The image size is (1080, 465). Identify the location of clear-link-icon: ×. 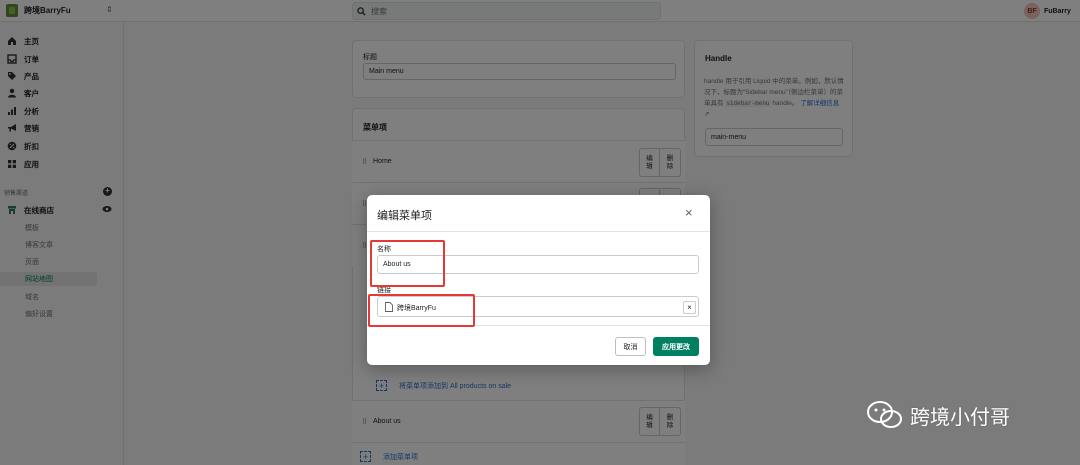
(689, 307).